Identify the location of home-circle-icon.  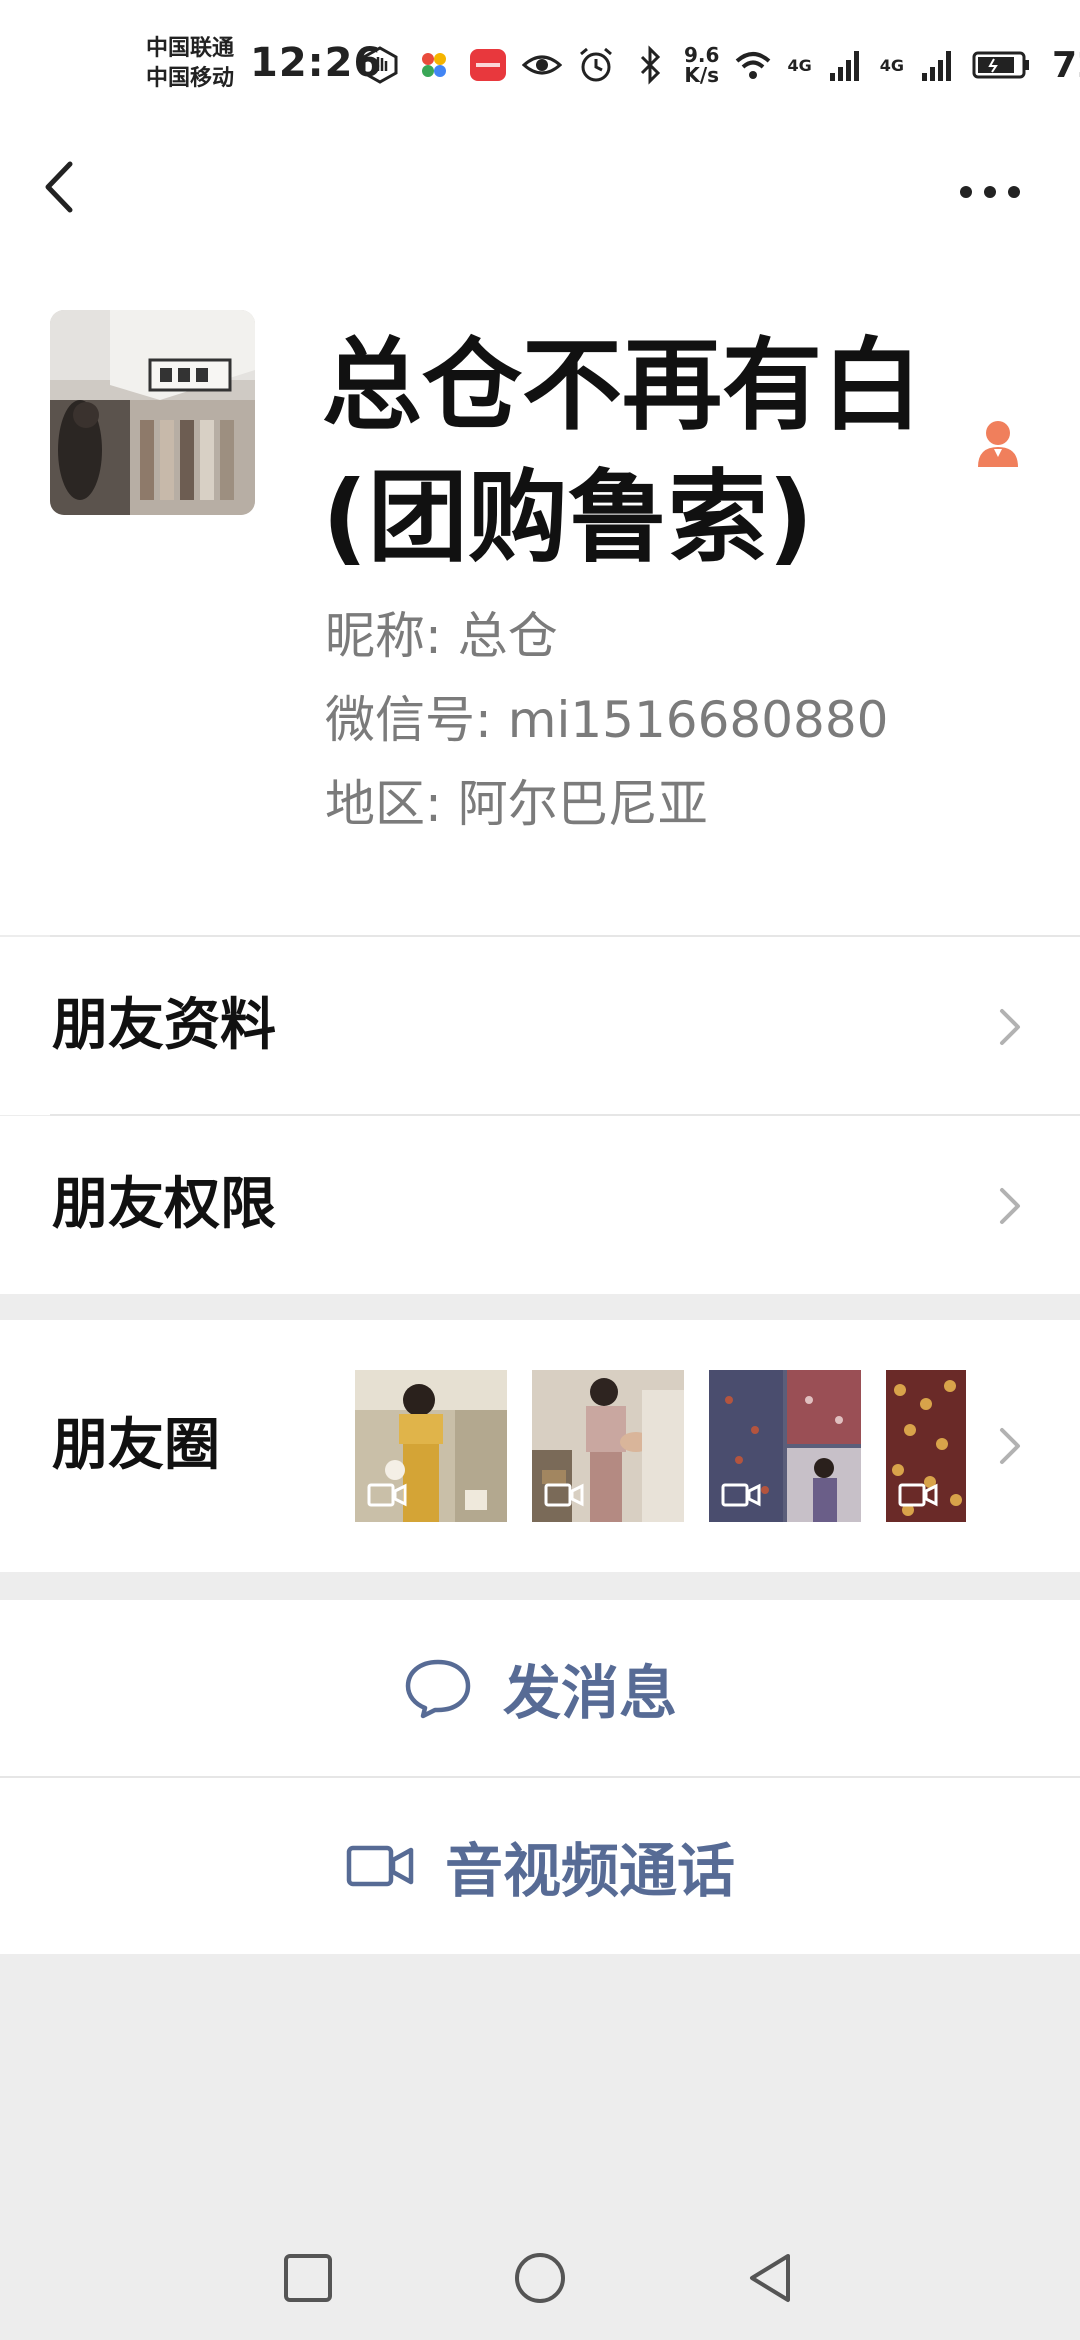
(540, 2278).